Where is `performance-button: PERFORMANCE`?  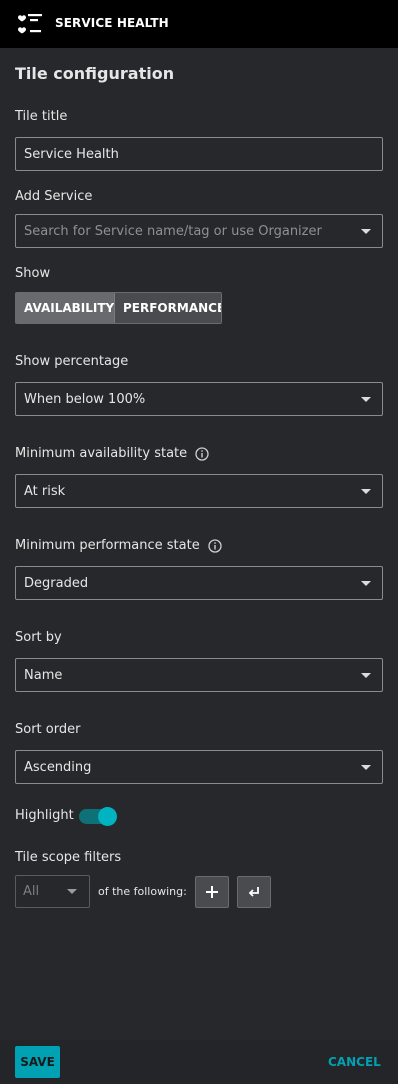 performance-button: PERFORMANCE is located at coordinates (167, 308).